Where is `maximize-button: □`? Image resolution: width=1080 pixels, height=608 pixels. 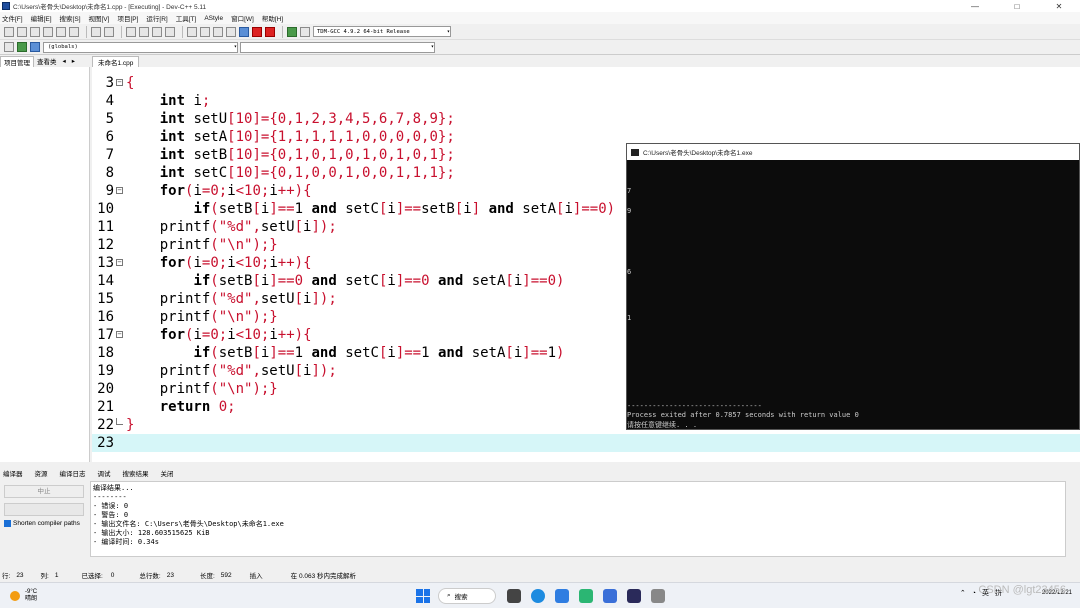
maximize-button: □ is located at coordinates (1017, 6).